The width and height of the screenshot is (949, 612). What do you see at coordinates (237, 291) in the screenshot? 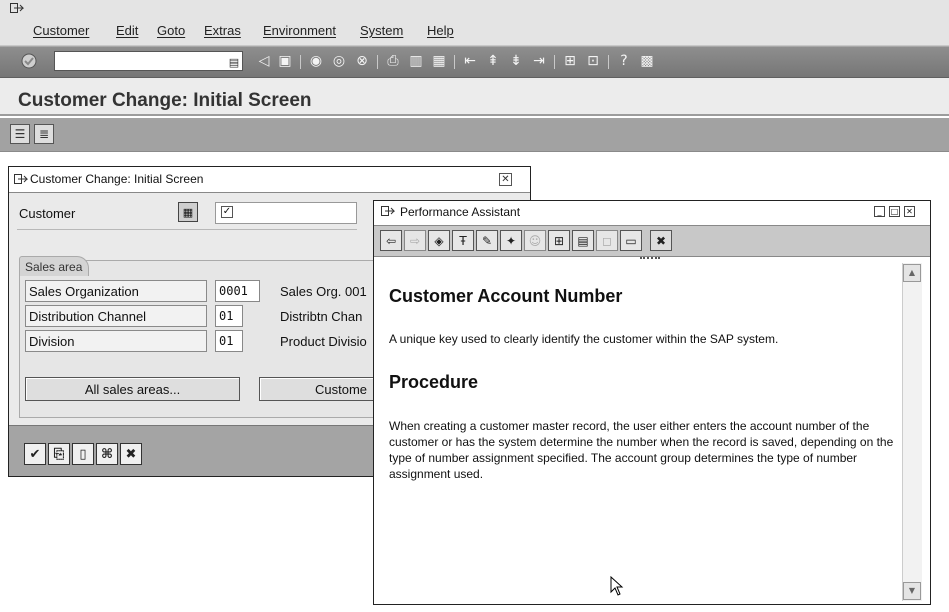
I see `sales-organization-input: 0001` at bounding box center [237, 291].